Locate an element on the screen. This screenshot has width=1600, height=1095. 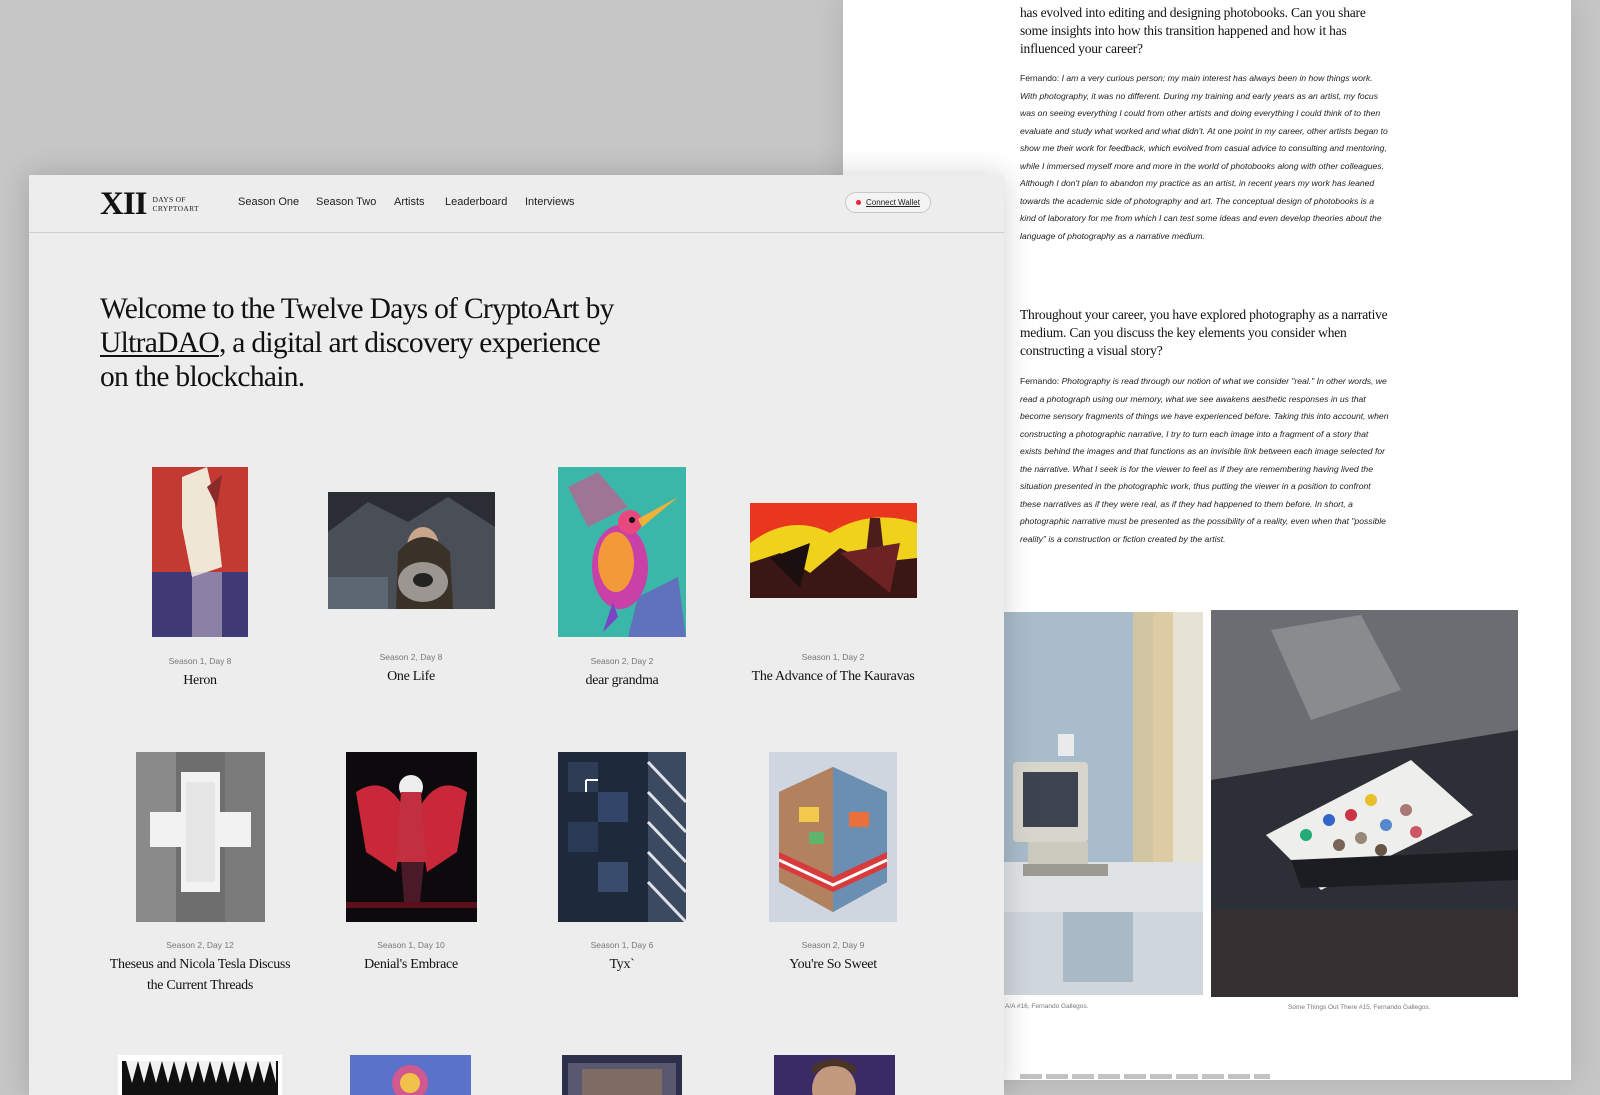
nav-link-leaderboard: Leaderboard is located at coordinates (476, 202).